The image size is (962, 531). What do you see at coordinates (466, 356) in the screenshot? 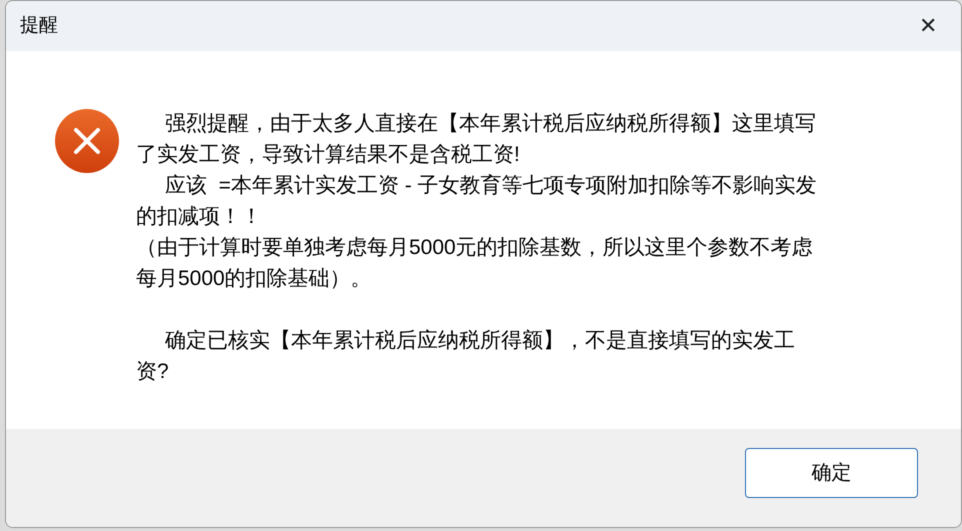
I see `message-text: 确定已核实【本年累计税后应纳税所得额】，不是直接填写的实发工 资?` at bounding box center [466, 356].